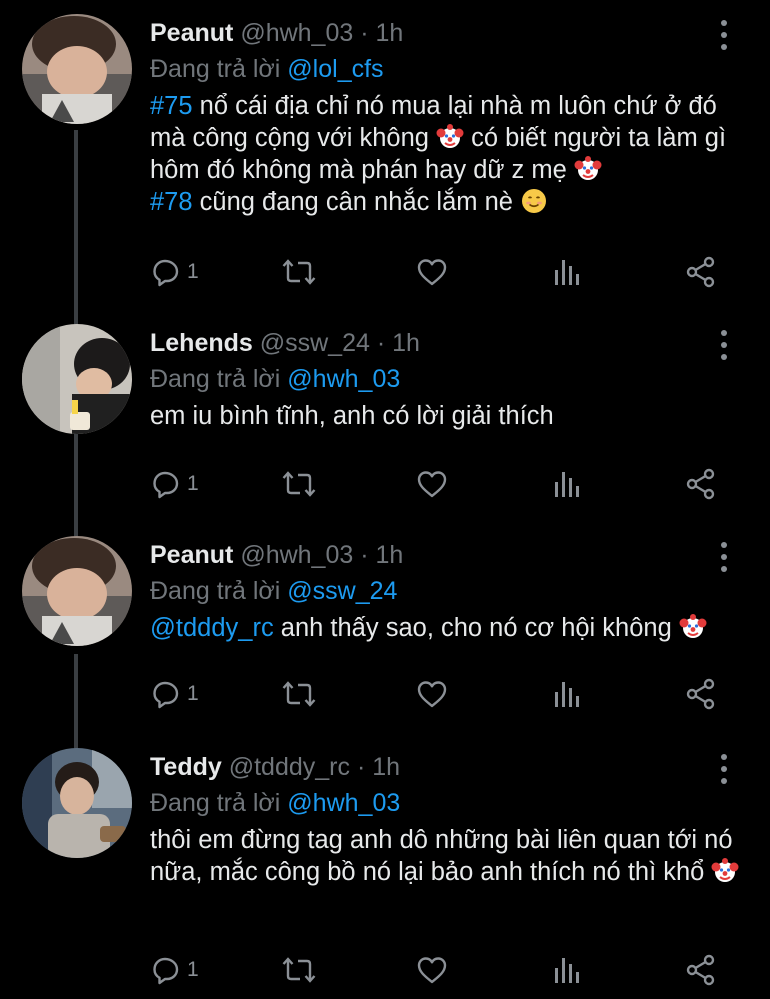 This screenshot has width=770, height=999. I want to click on user-handle: @ssw_24, so click(315, 343).